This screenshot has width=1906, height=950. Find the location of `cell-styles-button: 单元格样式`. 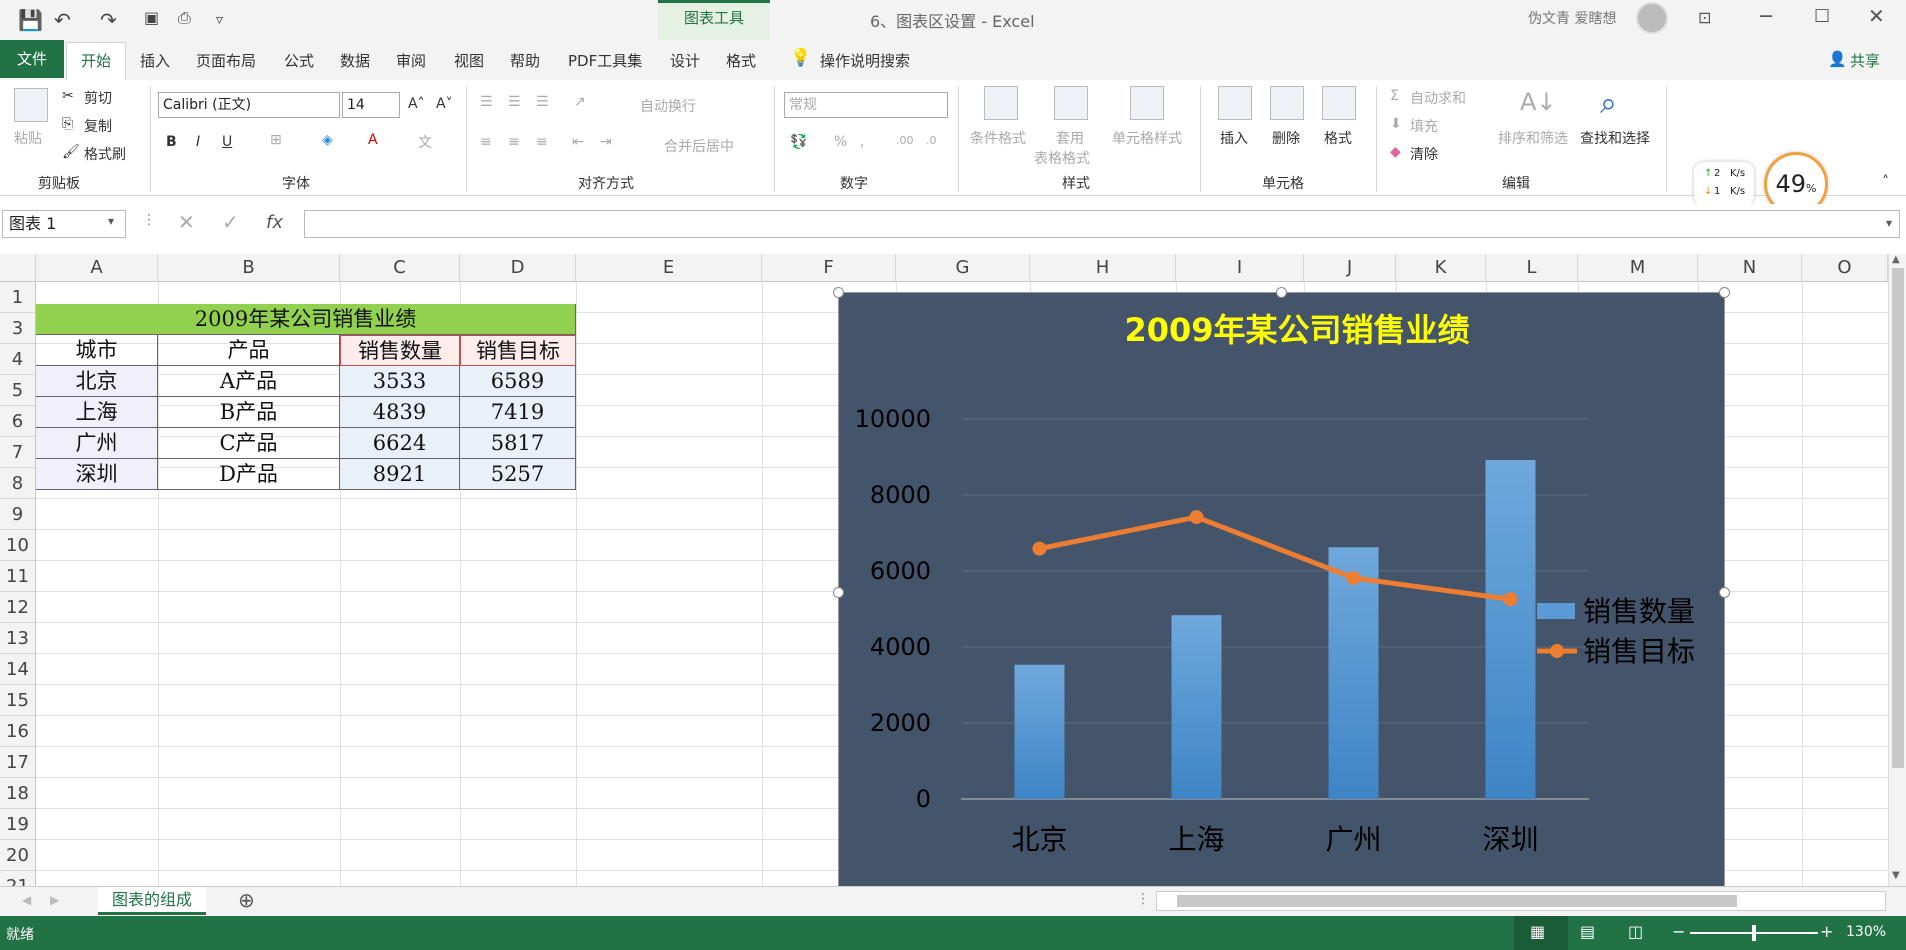

cell-styles-button: 单元格样式 is located at coordinates (1147, 138).